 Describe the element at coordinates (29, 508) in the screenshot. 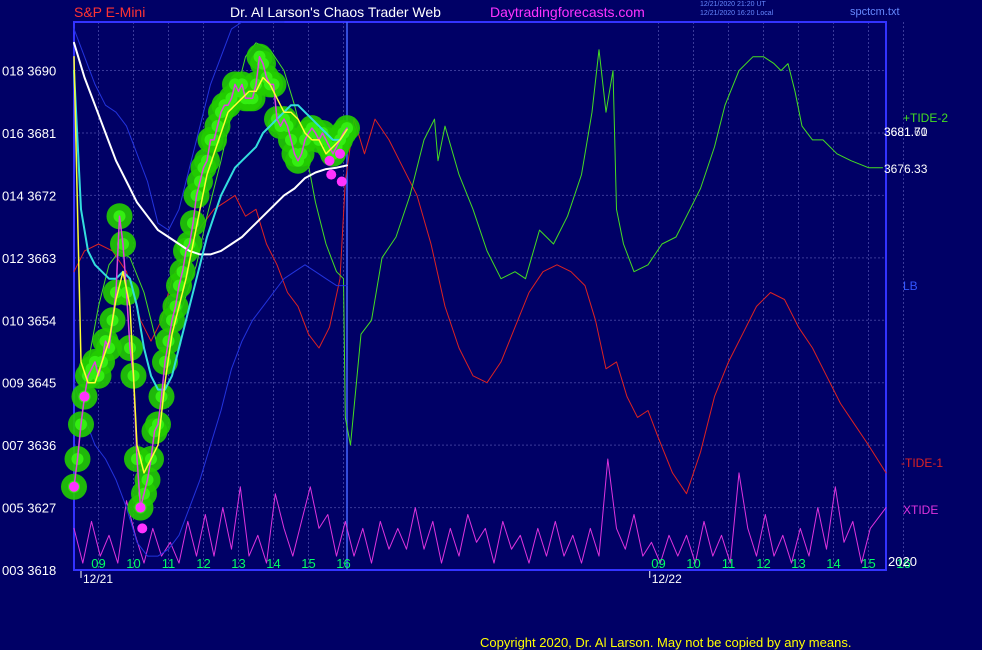

I see `y-tick-label: 005 3627` at that location.